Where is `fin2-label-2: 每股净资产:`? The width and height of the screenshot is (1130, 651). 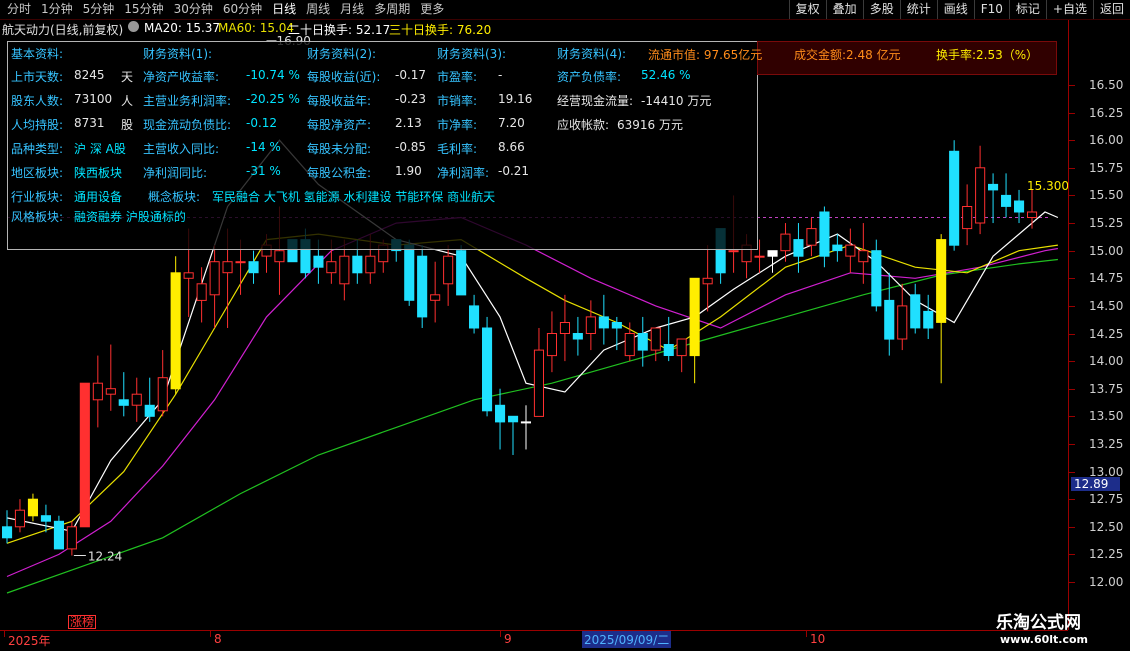
fin2-label-2: 每股净资产: is located at coordinates (339, 125).